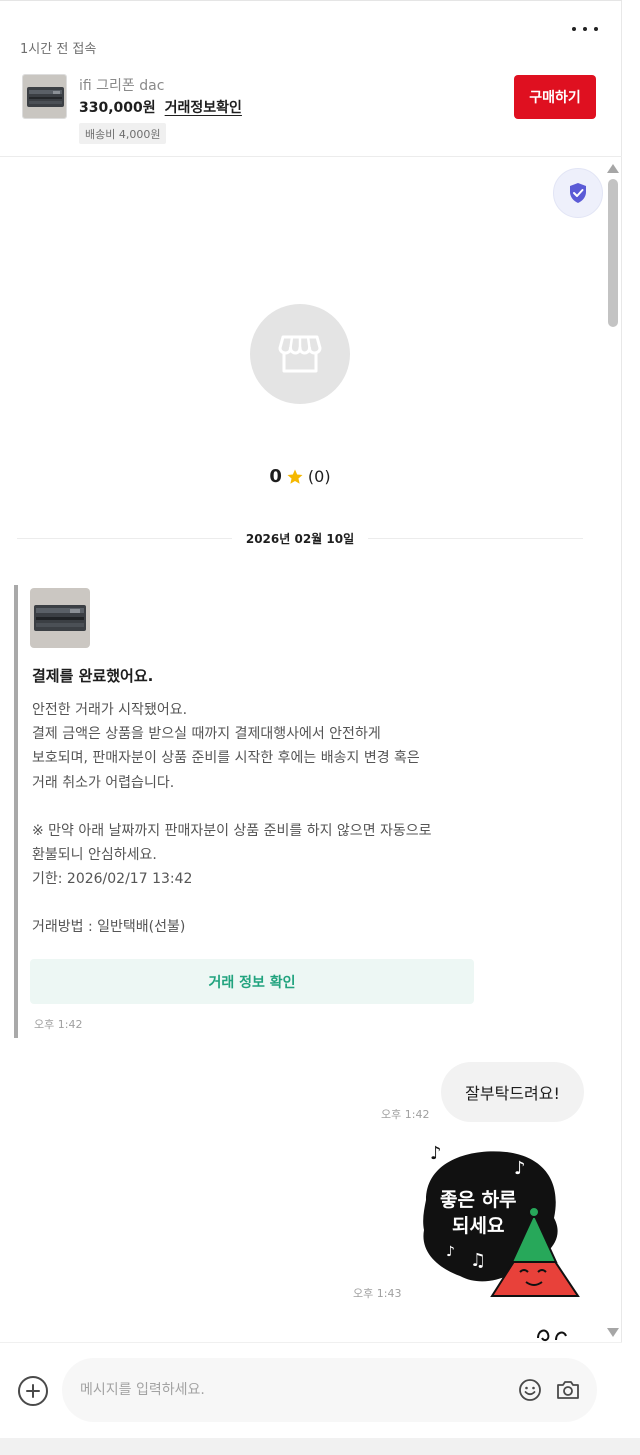  What do you see at coordinates (33, 1391) in the screenshot?
I see `plus-circle-icon` at bounding box center [33, 1391].